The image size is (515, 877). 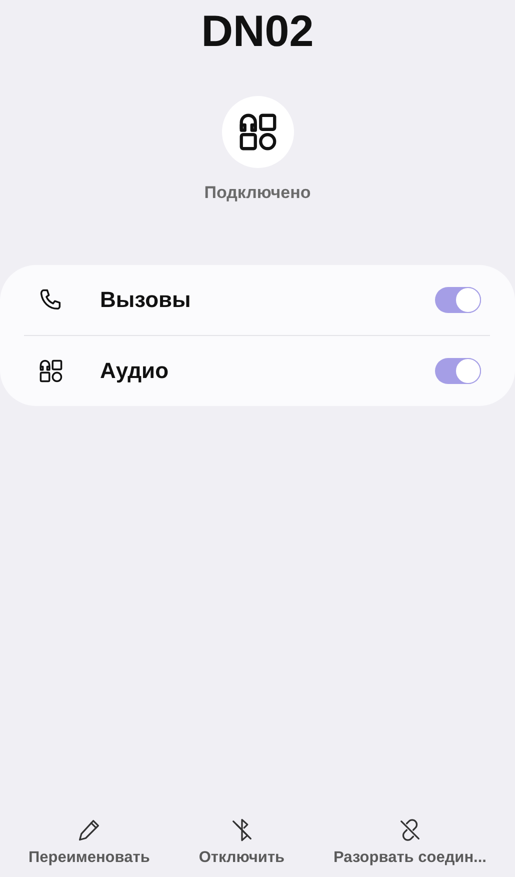 I want to click on device-name: DN02, so click(x=257, y=32).